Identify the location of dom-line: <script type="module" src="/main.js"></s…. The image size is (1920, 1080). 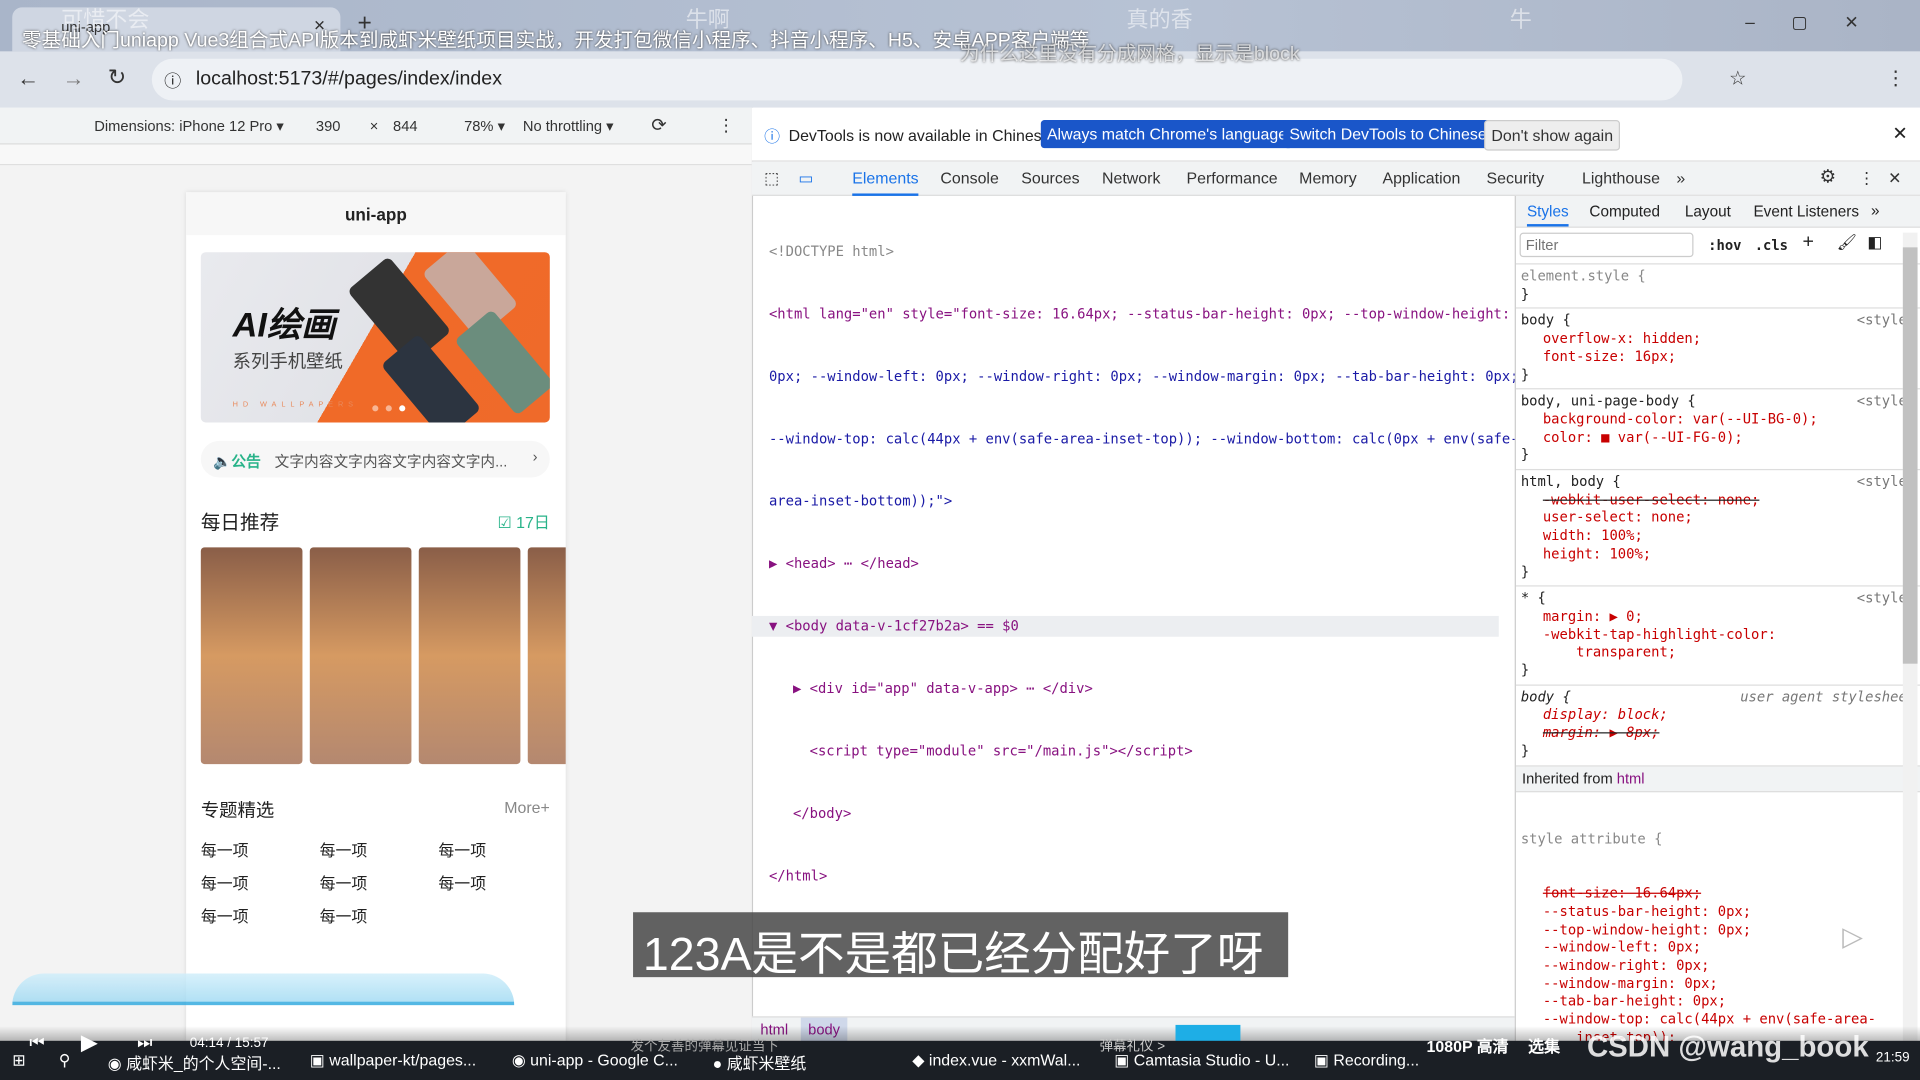
(1144, 751).